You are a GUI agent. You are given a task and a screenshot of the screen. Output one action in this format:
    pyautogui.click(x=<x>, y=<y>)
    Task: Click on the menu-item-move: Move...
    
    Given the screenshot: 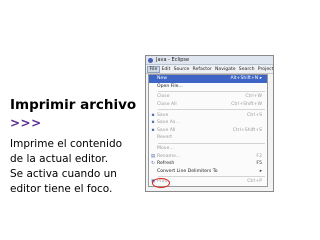 What is the action you would take?
    pyautogui.click(x=208, y=149)
    